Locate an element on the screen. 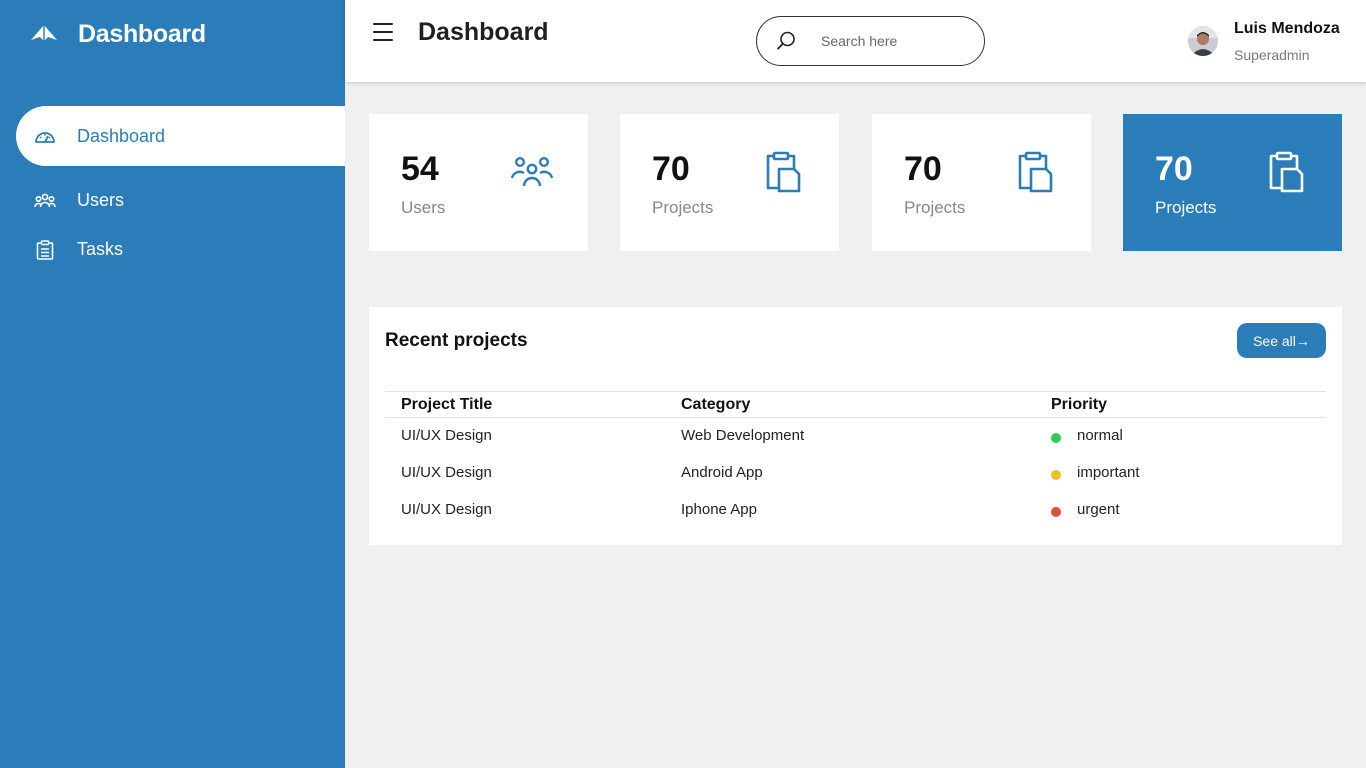 Image resolution: width=1366 pixels, height=768 pixels. hamburger-menu-icon is located at coordinates (383, 32).